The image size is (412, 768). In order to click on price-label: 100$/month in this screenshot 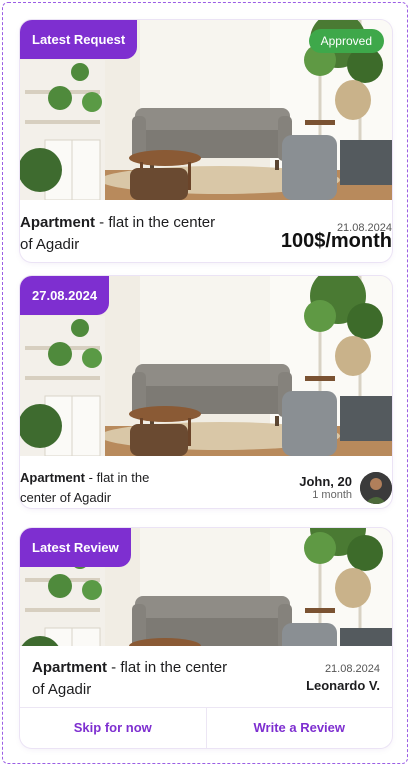, I will do `click(336, 241)`.